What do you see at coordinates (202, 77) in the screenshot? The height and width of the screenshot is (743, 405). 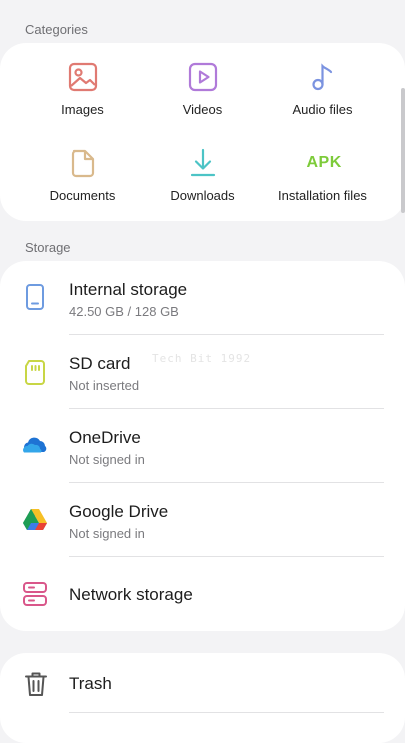 I see `video-icon` at bounding box center [202, 77].